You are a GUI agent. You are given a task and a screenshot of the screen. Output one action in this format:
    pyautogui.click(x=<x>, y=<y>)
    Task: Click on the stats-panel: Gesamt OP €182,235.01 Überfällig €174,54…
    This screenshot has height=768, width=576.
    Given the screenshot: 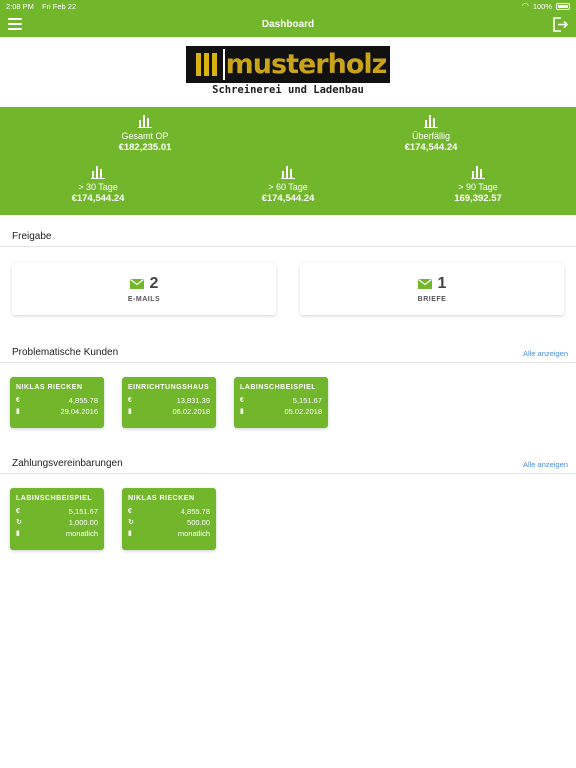 What is the action you would take?
    pyautogui.click(x=288, y=161)
    